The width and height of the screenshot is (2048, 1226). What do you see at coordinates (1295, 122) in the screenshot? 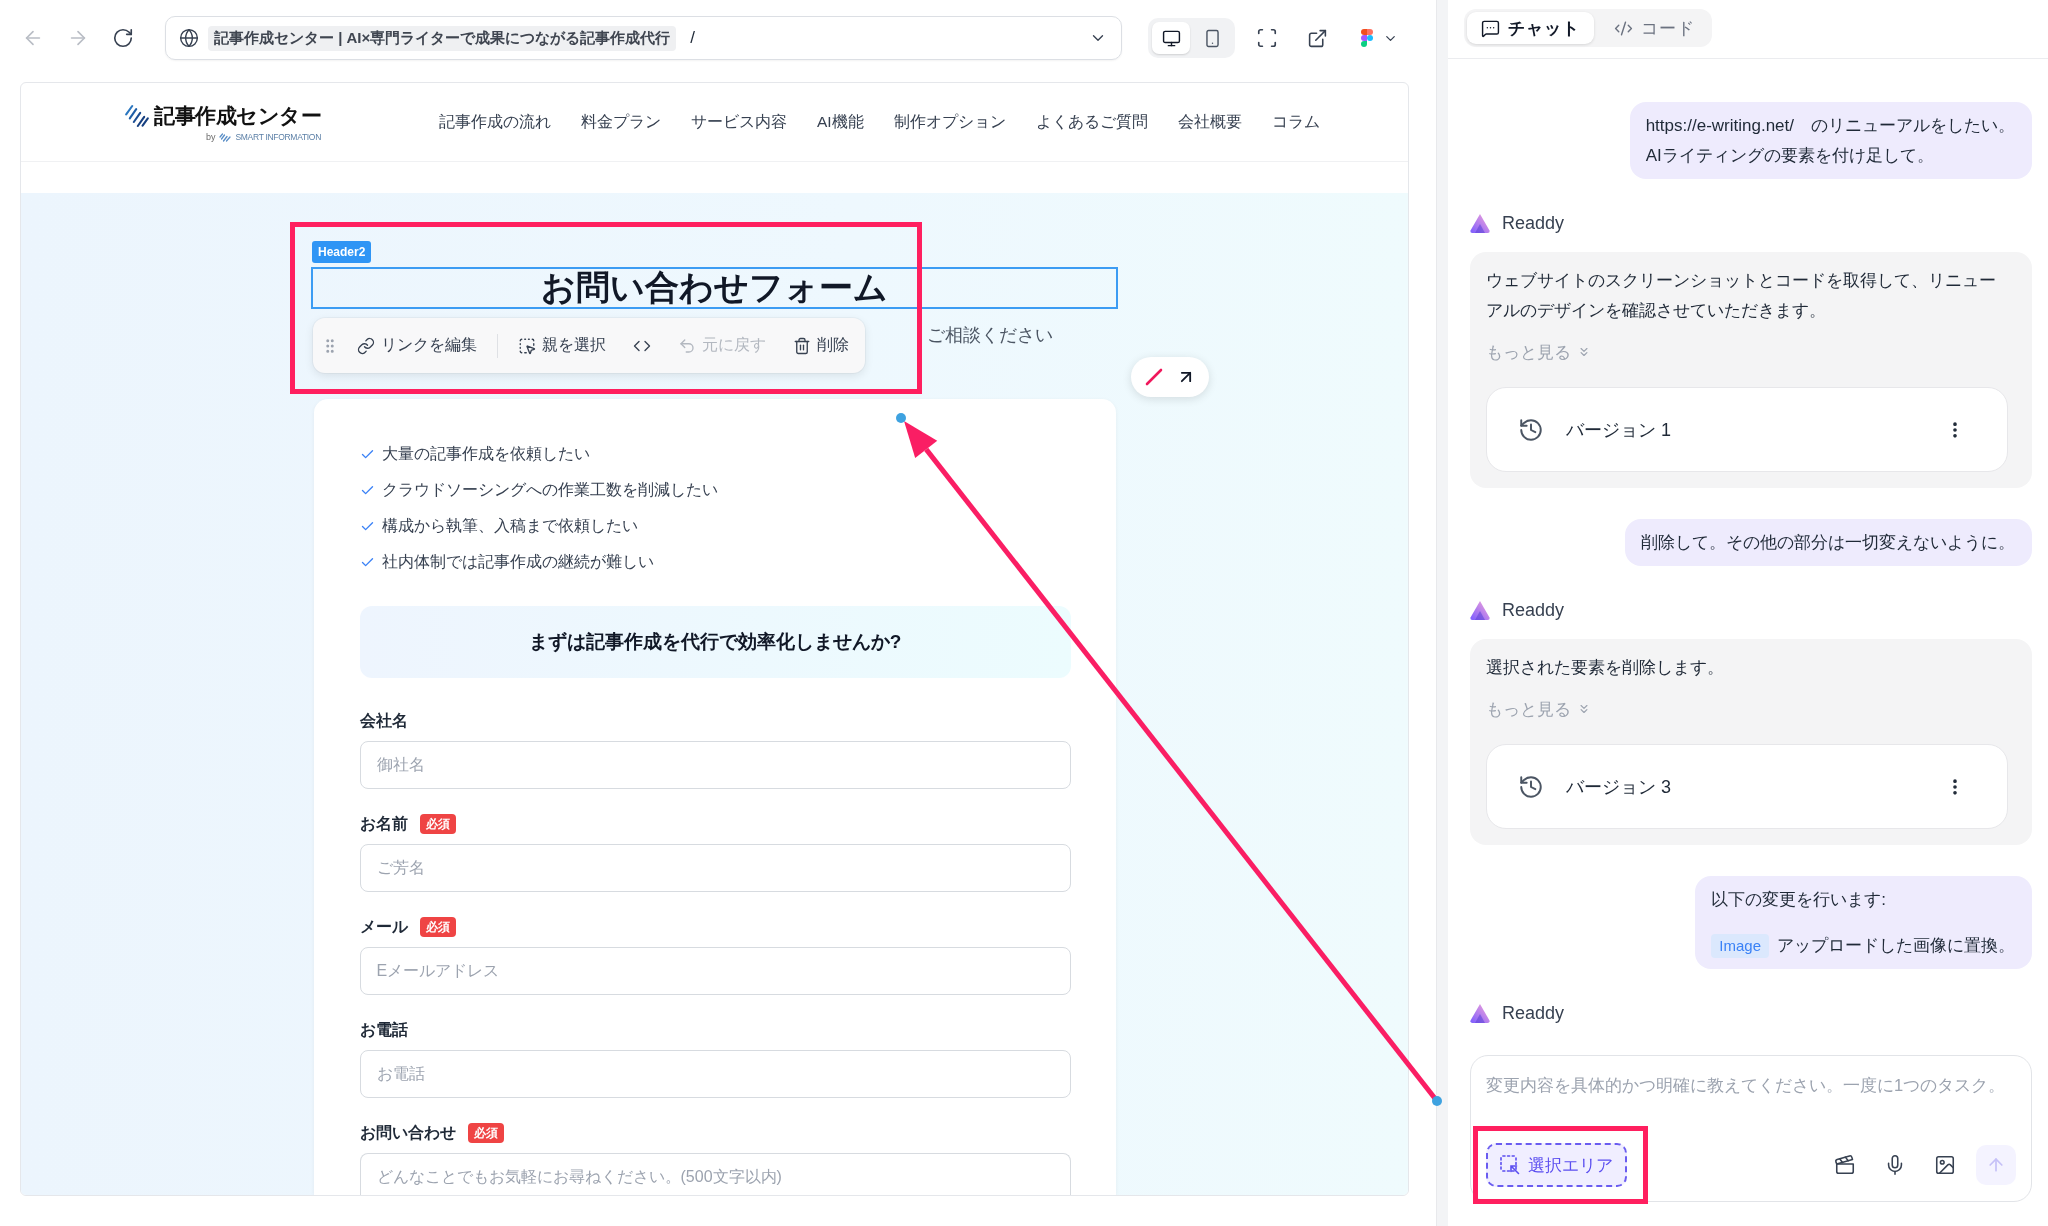
I see `nav-link: コラム` at bounding box center [1295, 122].